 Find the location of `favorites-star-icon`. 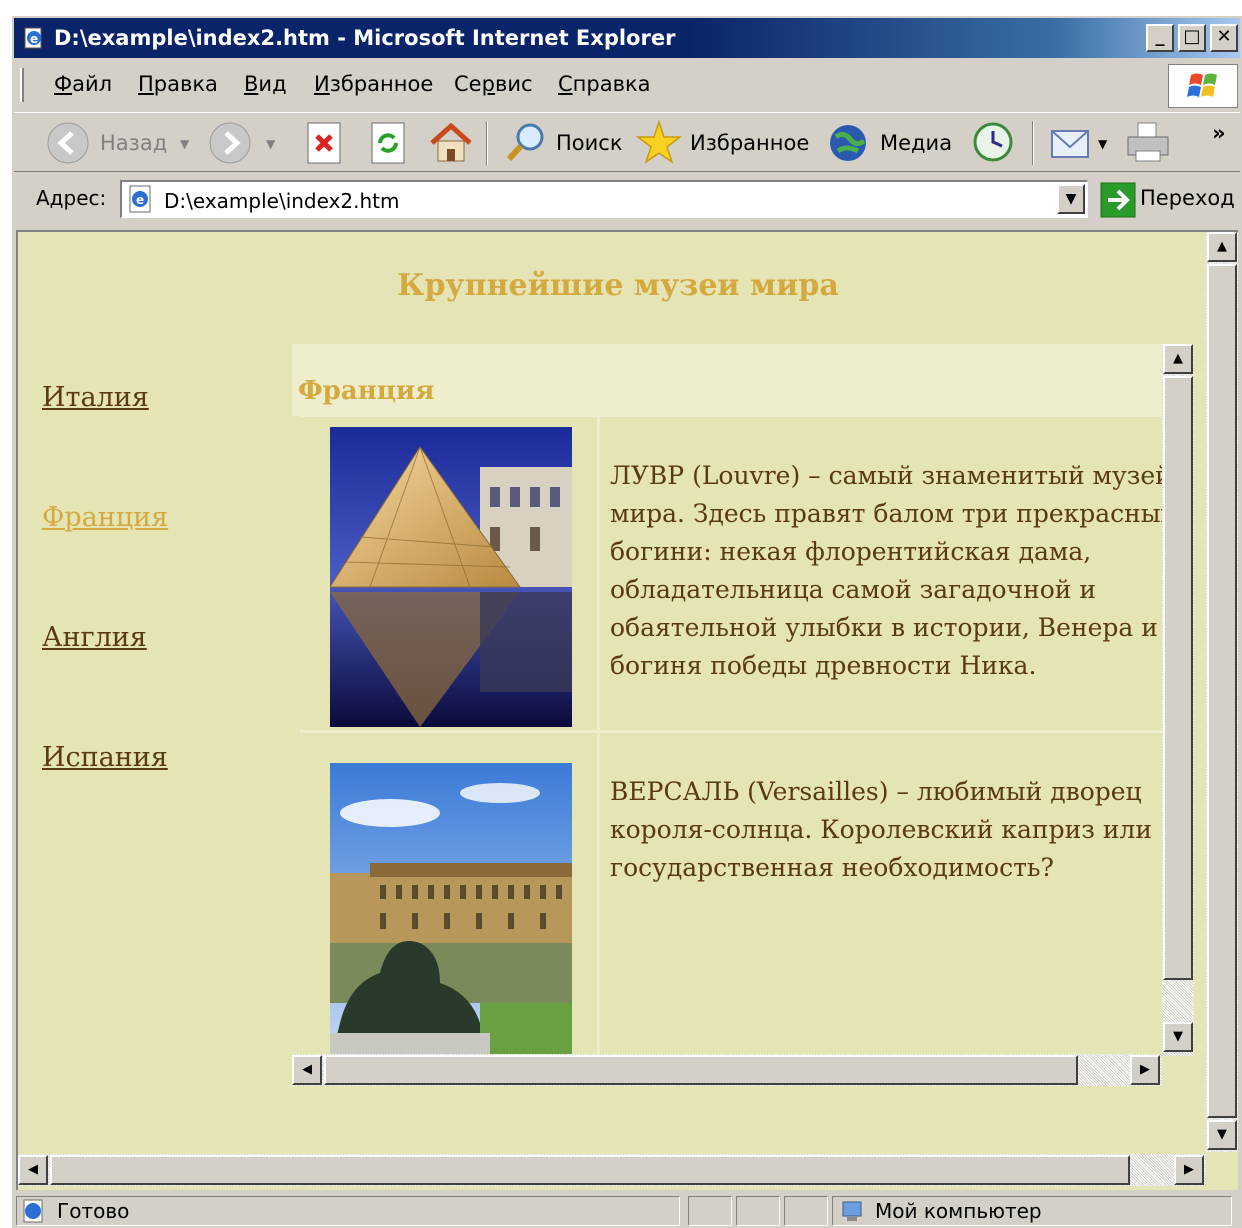

favorites-star-icon is located at coordinates (659, 141).